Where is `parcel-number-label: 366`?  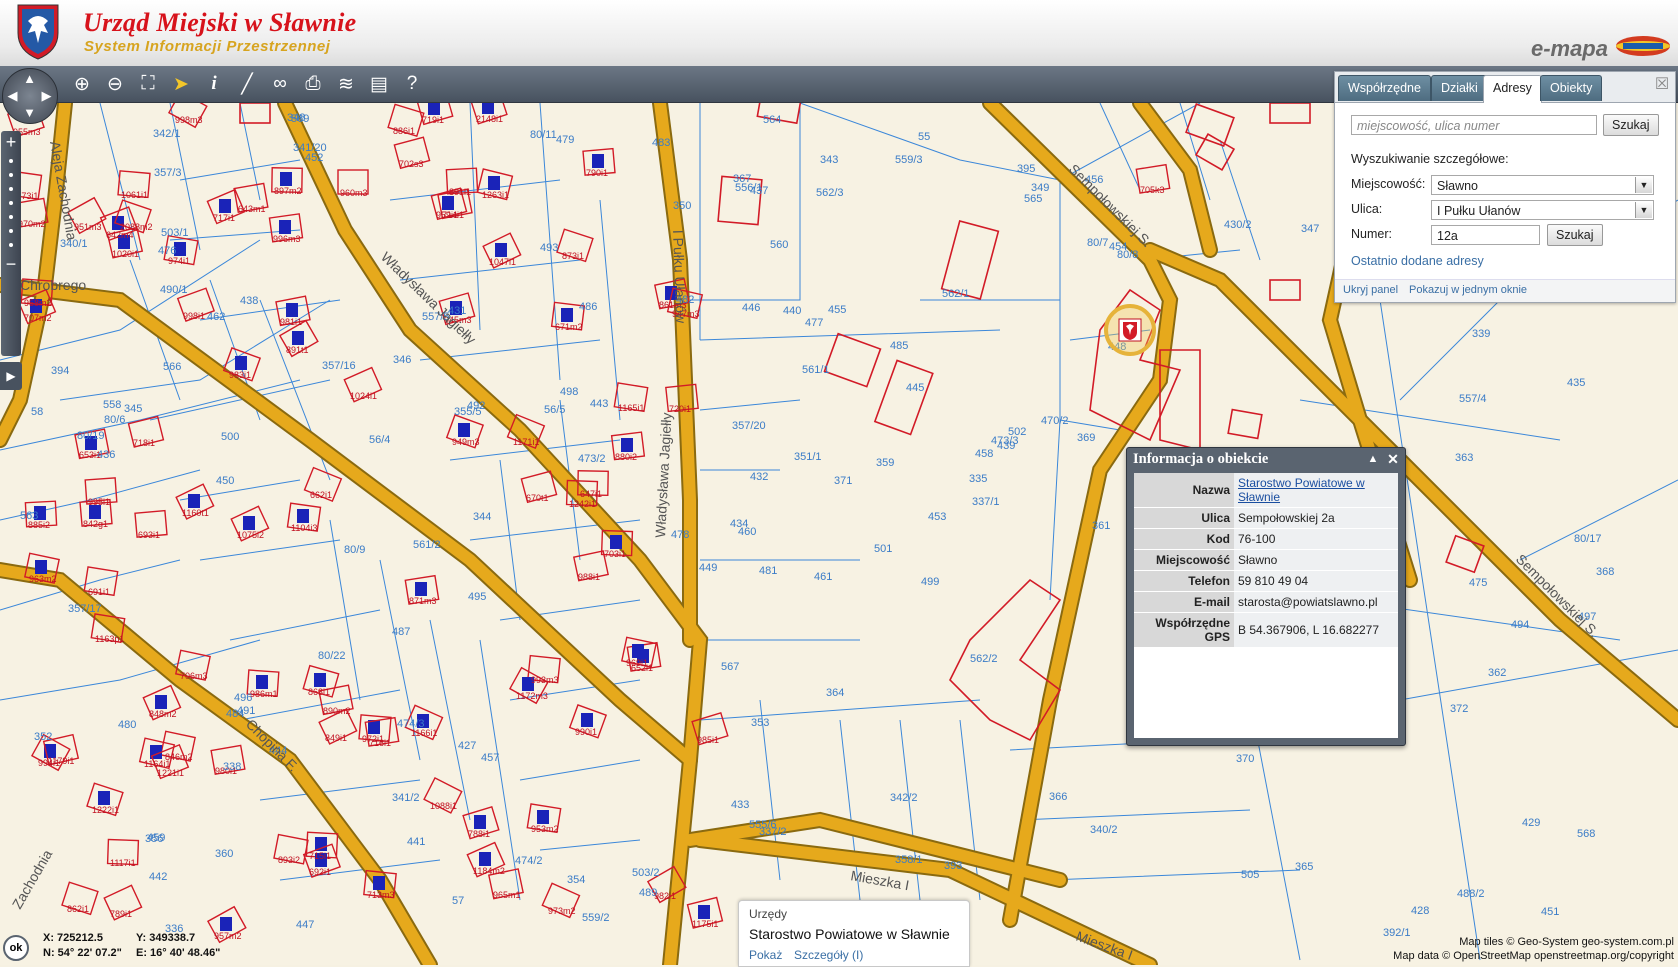
parcel-number-label: 366 is located at coordinates (1058, 797).